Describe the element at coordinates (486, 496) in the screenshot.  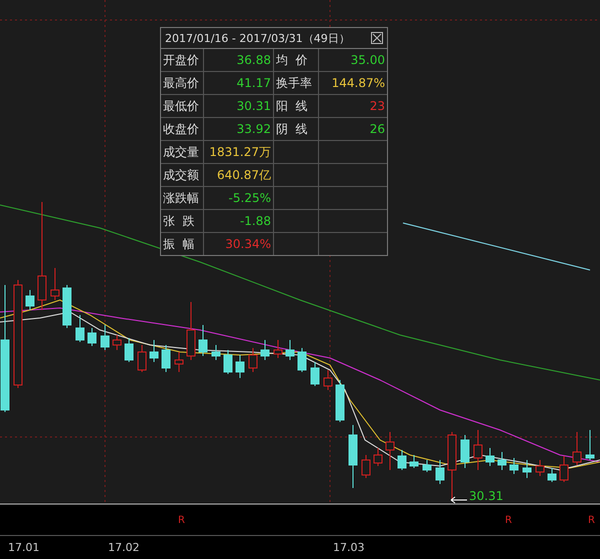
I see `low-price-label: 30.31` at that location.